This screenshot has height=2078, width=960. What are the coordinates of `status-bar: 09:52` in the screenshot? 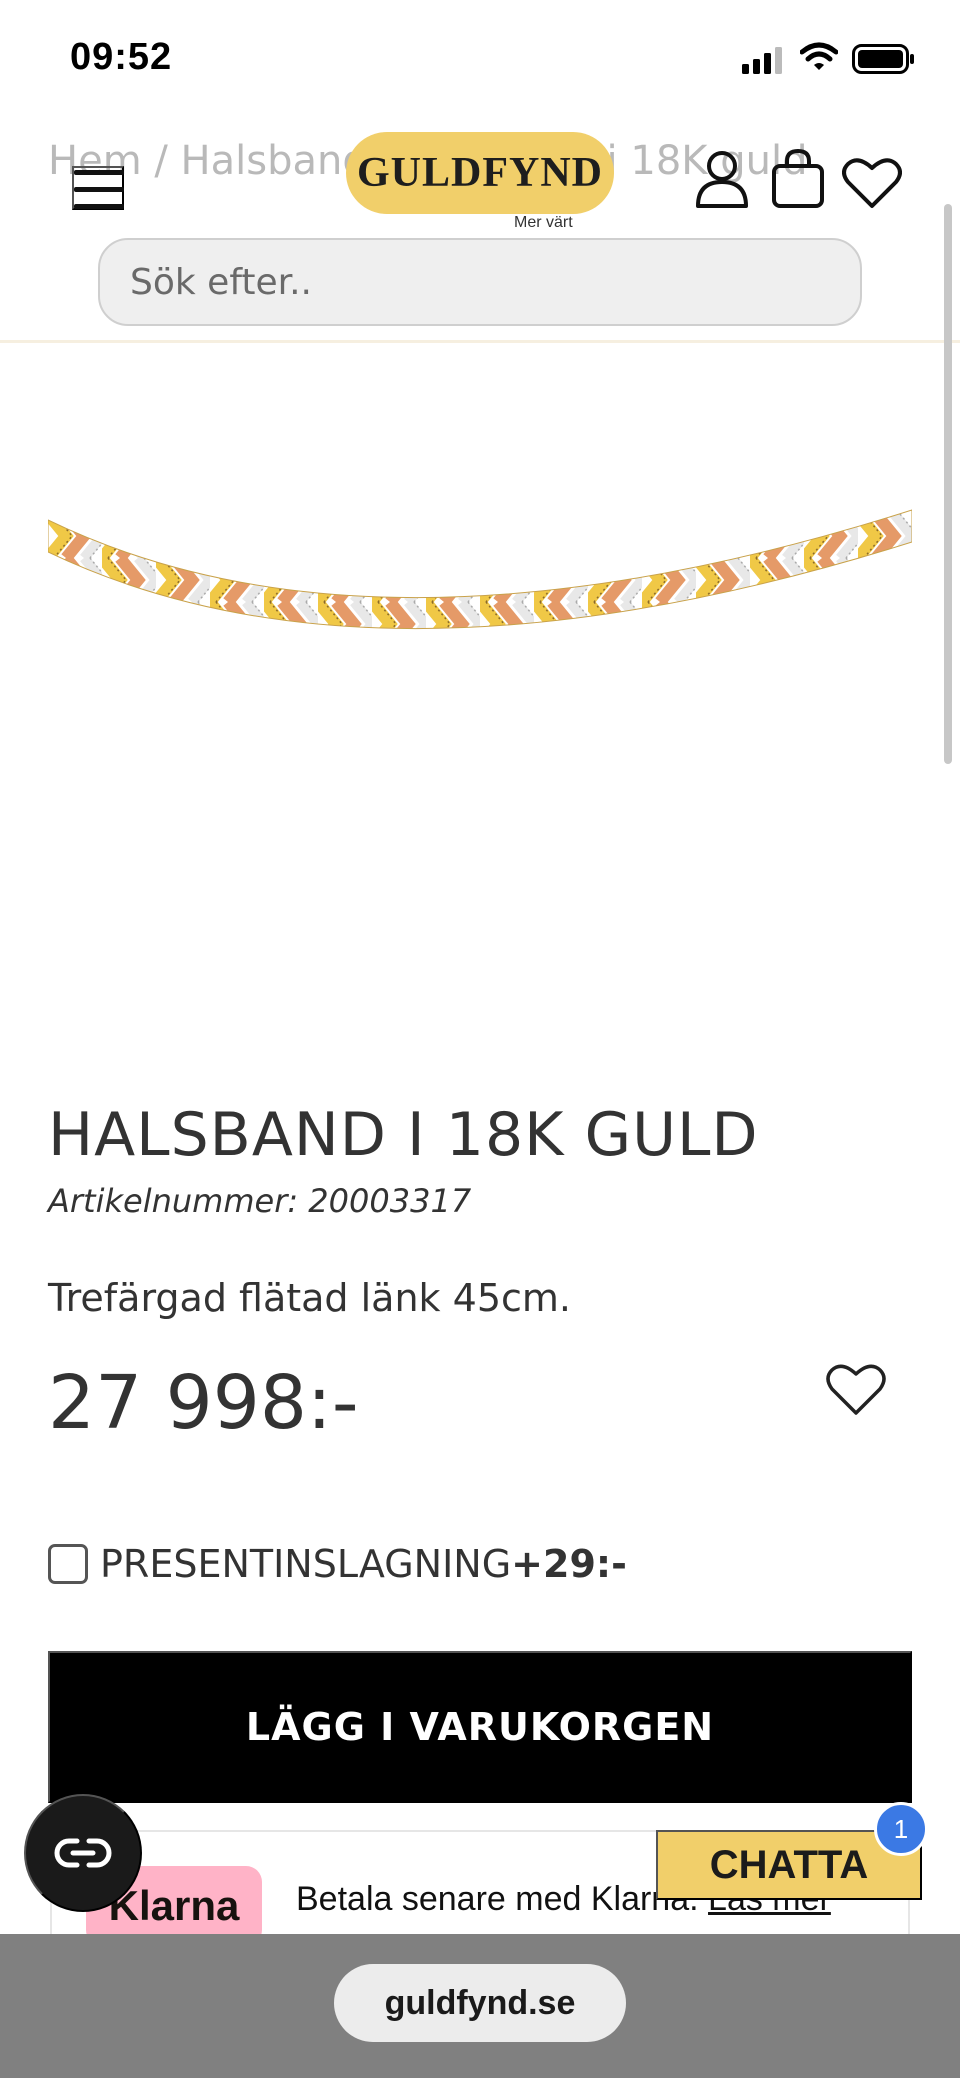 It's located at (480, 59).